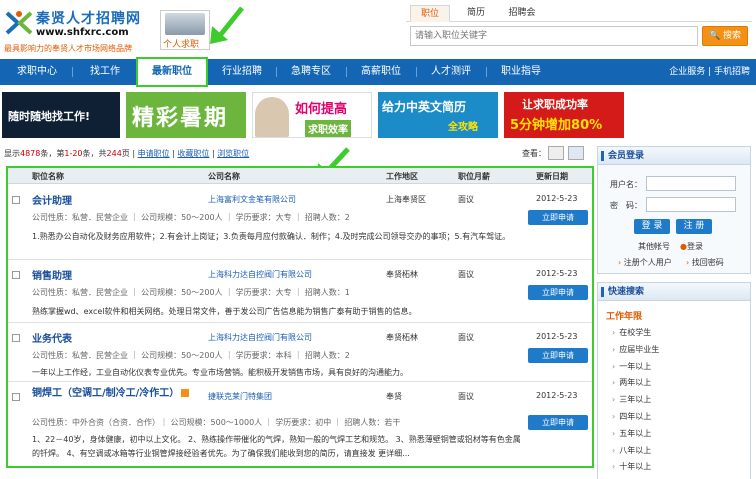  Describe the element at coordinates (576, 153) in the screenshot. I see `view-detail-icon` at that location.